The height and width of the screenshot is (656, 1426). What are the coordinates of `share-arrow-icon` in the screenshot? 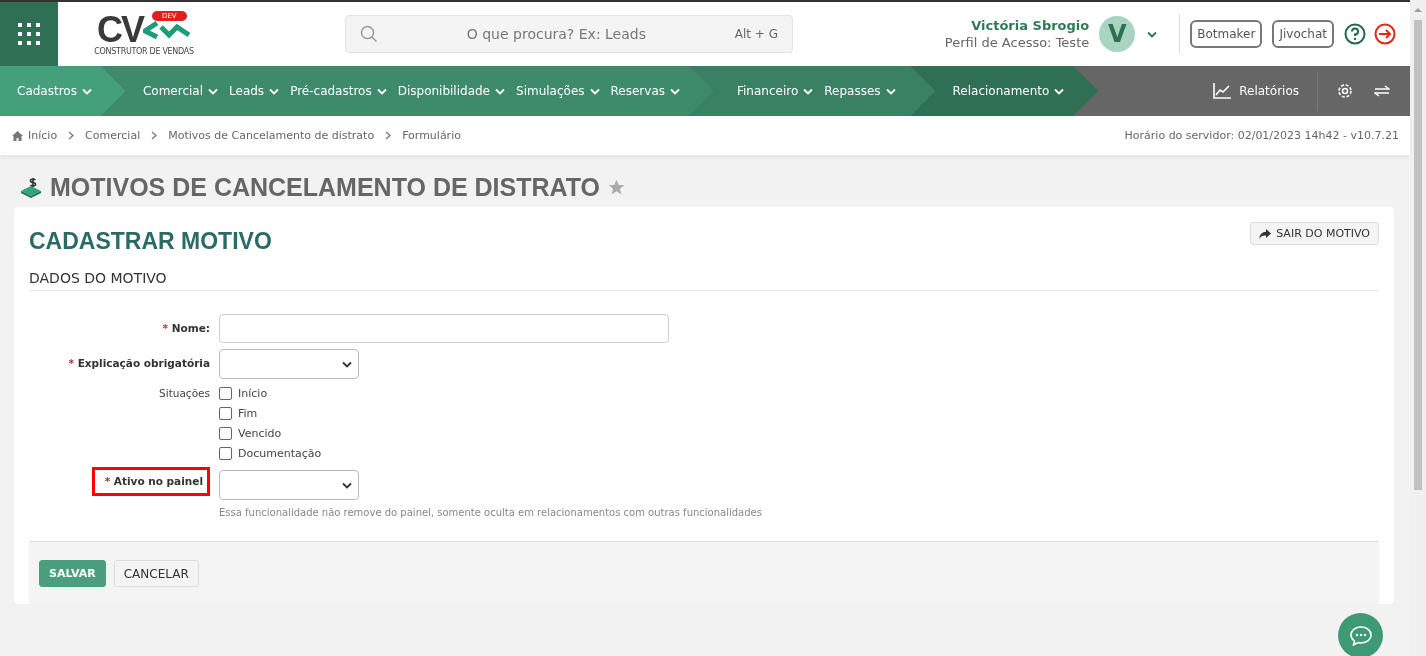 It's located at (1265, 233).